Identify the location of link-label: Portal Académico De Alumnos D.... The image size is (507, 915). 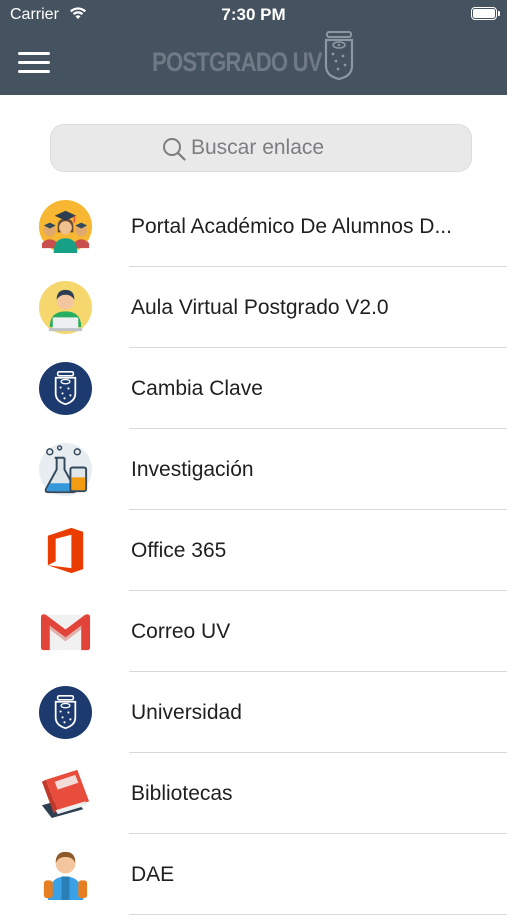
(291, 226).